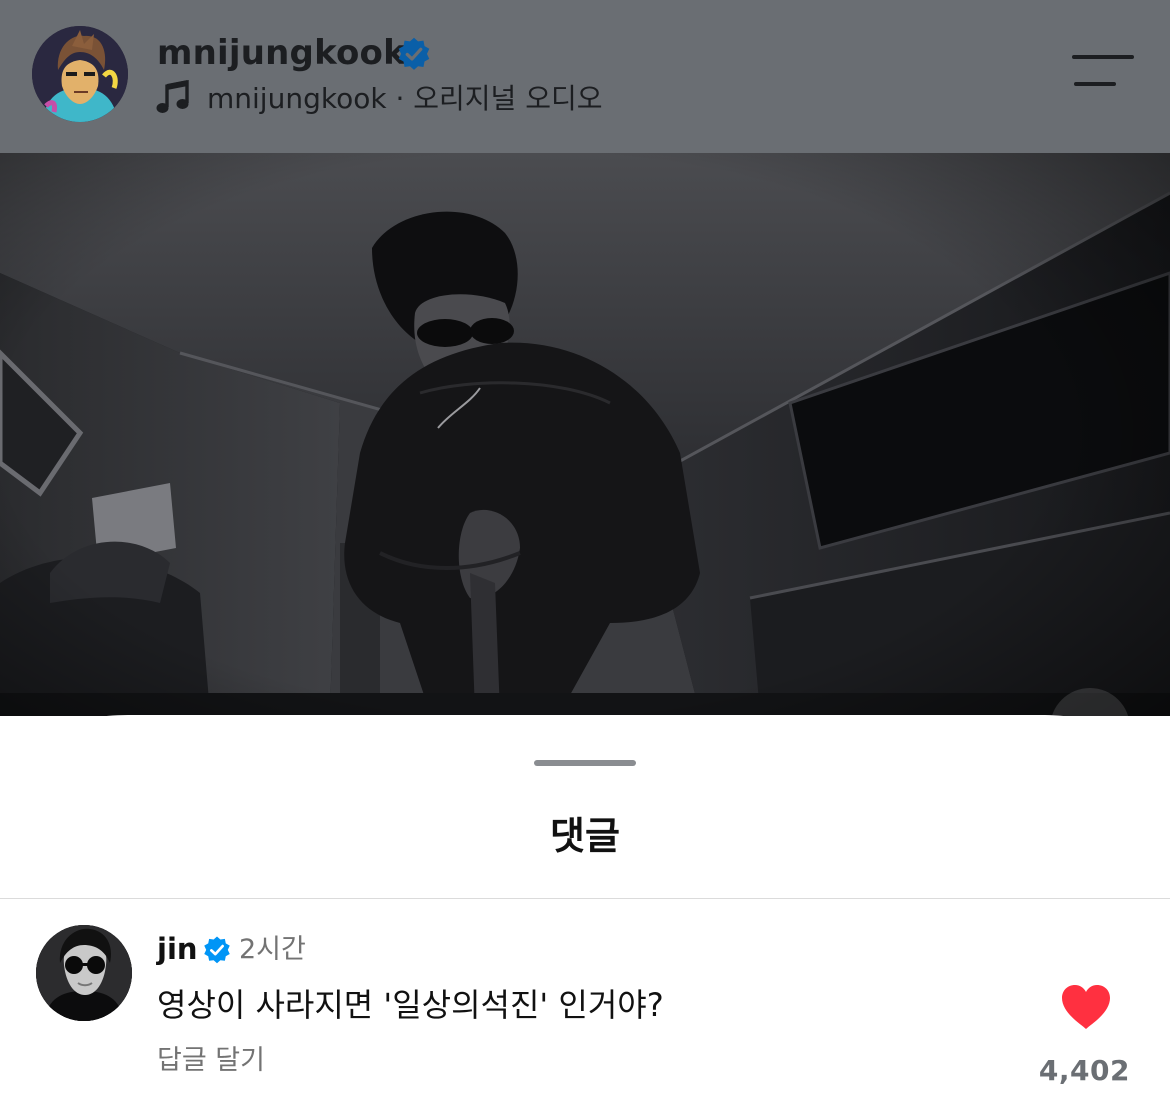 This screenshot has width=1170, height=1096. I want to click on menu-icon, so click(1103, 72).